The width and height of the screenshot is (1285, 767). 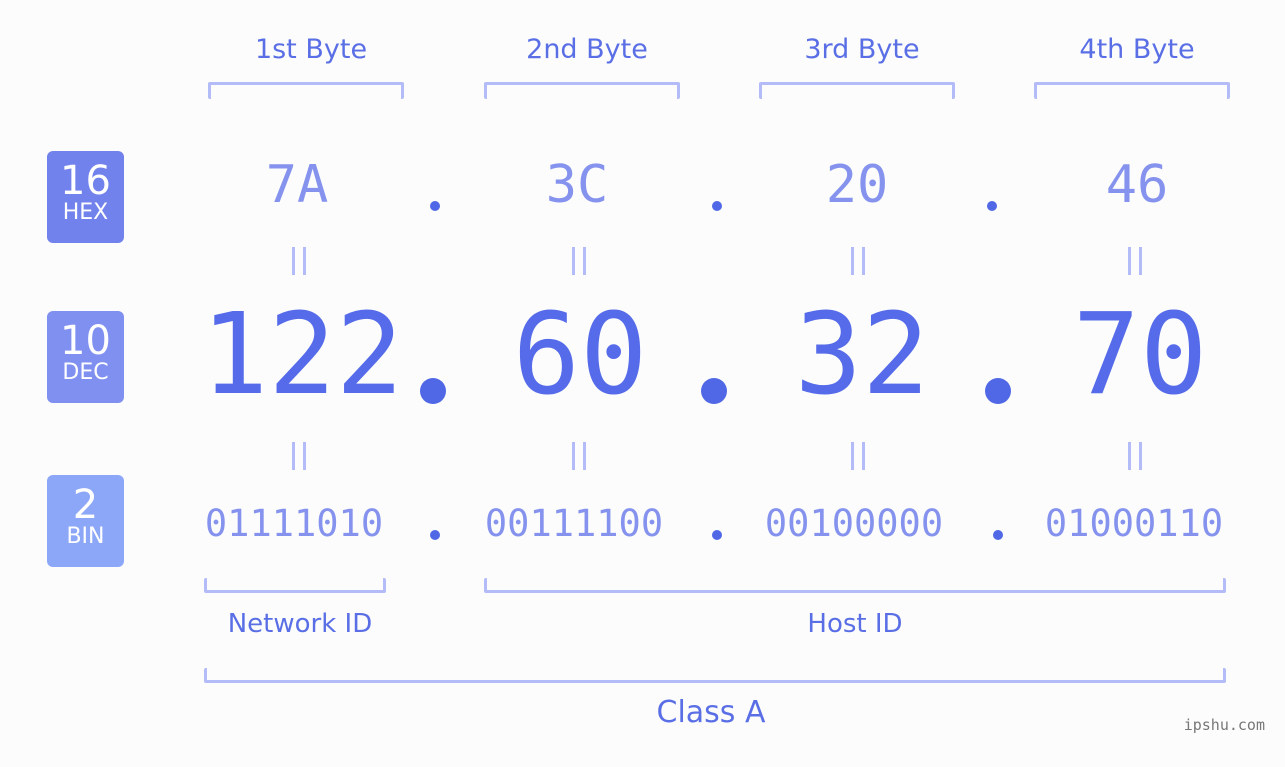 What do you see at coordinates (855, 585) in the screenshot?
I see `host-id-bracket` at bounding box center [855, 585].